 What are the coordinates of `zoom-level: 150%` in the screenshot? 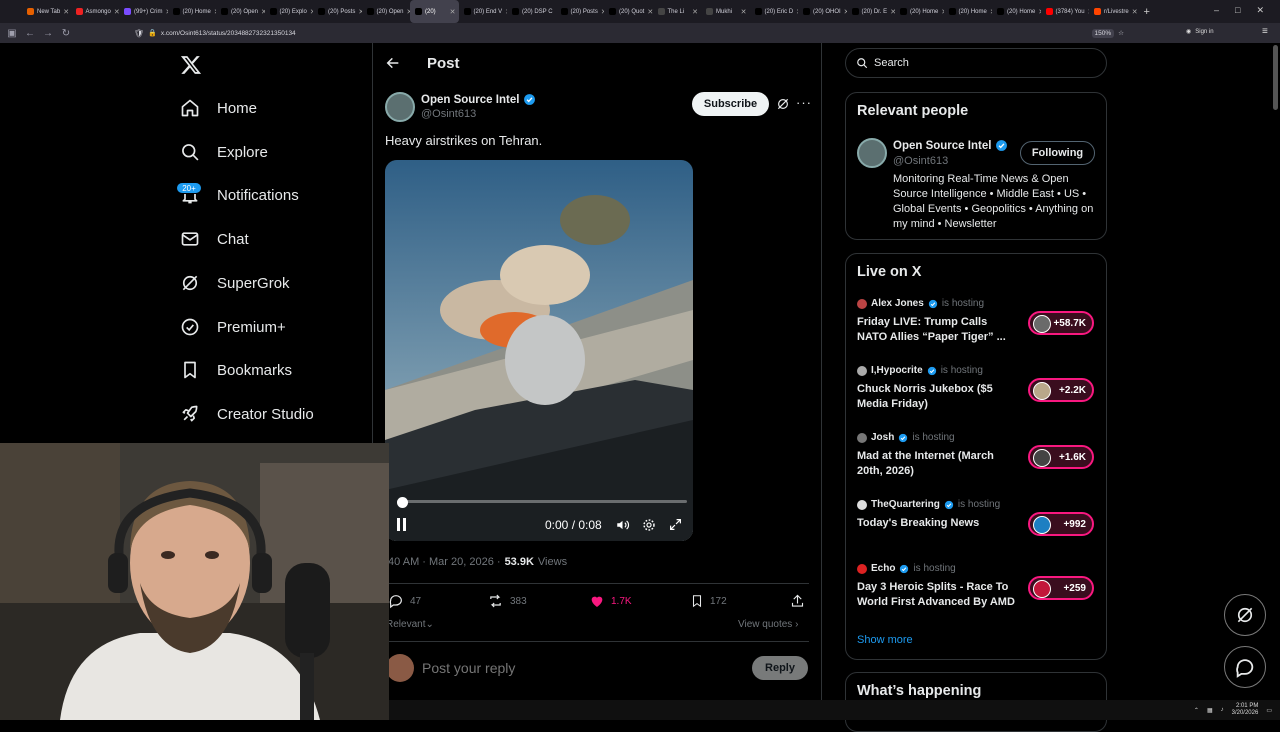 It's located at (1103, 33).